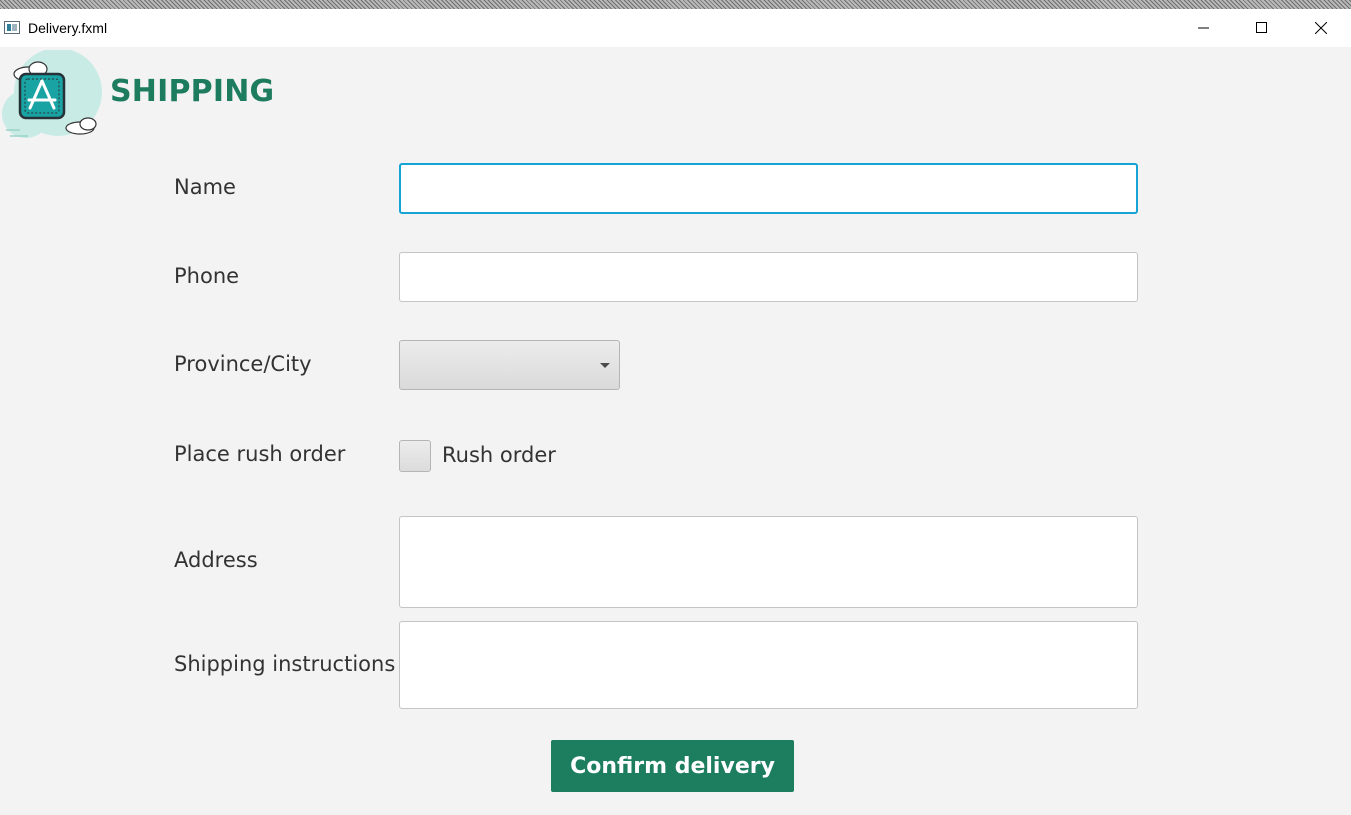 The height and width of the screenshot is (815, 1351). I want to click on minimize-button, so click(1204, 28).